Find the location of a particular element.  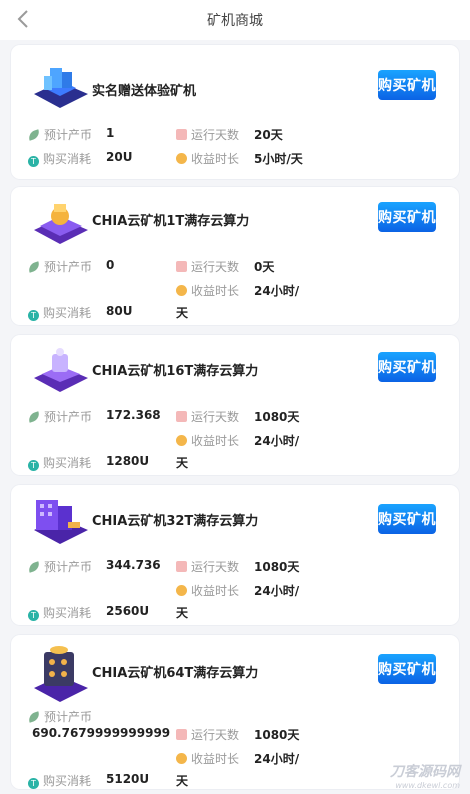

cost-value: 80U is located at coordinates (119, 311).